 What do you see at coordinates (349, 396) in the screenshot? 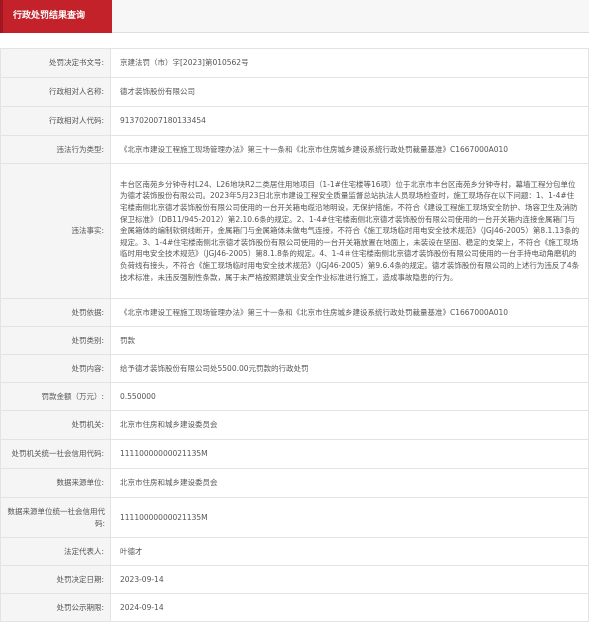
I see `fine-amount-value: 0.550000` at bounding box center [349, 396].